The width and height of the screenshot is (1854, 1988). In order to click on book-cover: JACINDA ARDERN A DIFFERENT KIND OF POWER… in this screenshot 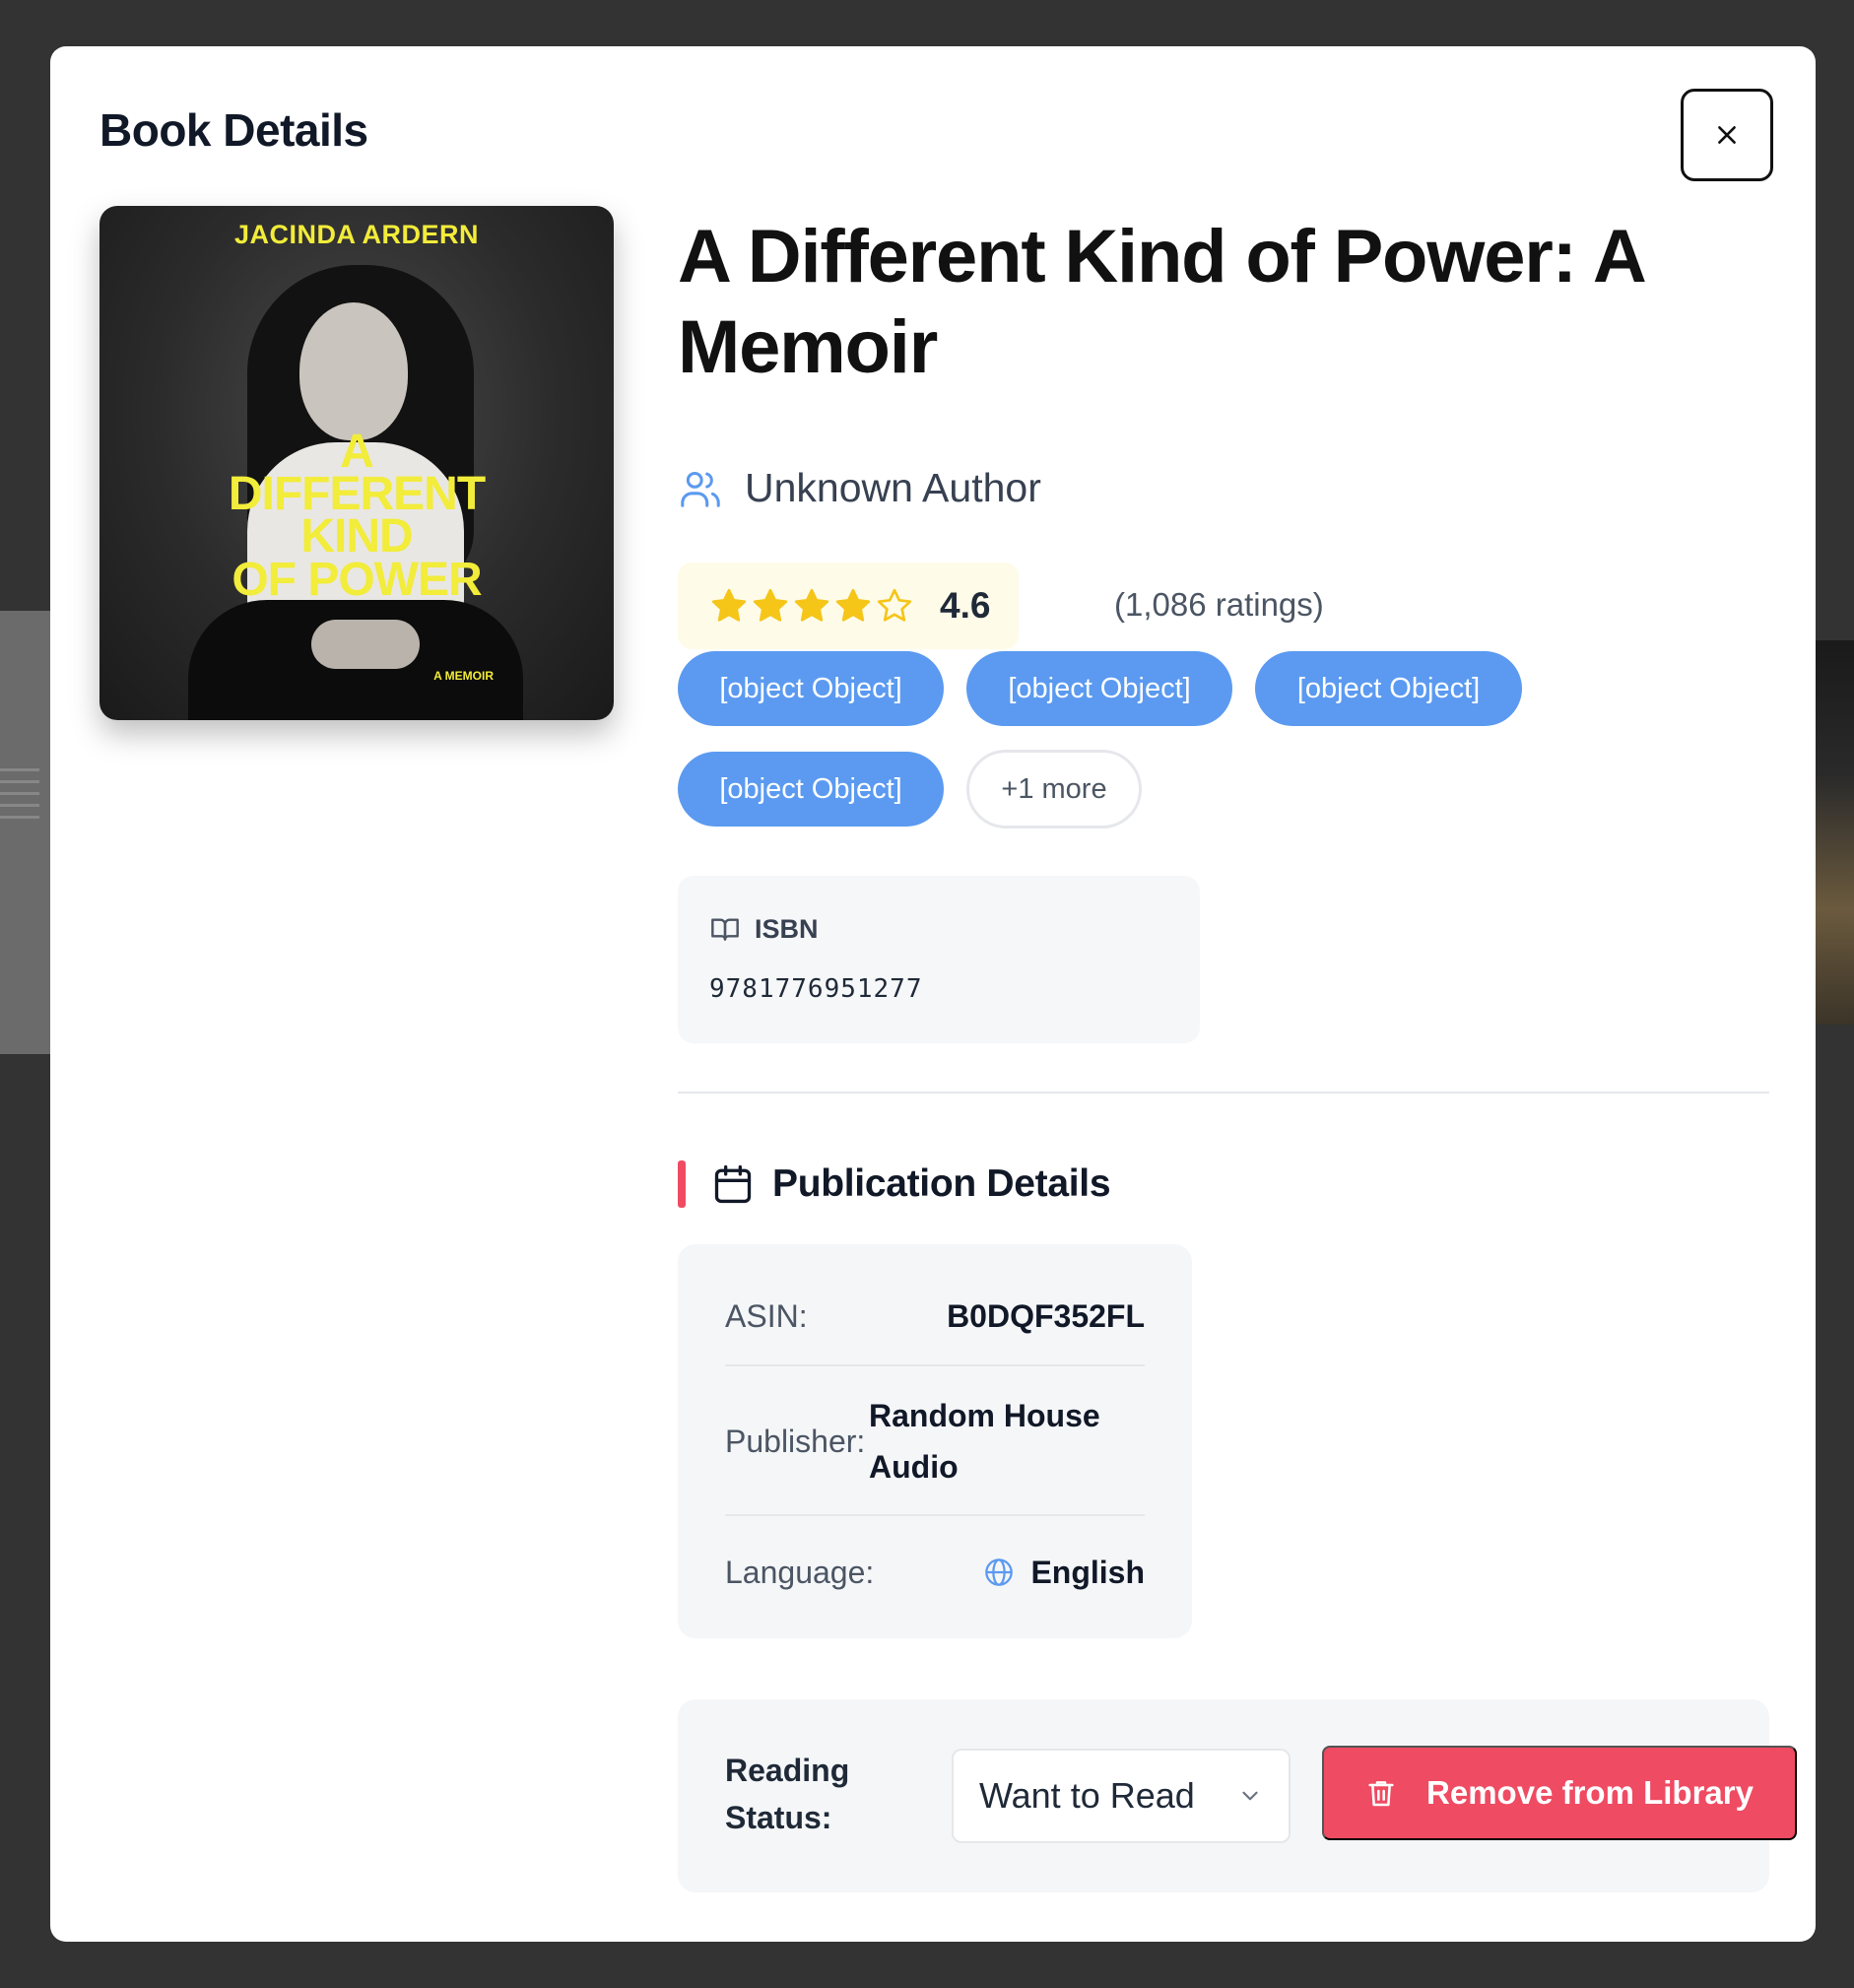, I will do `click(356, 463)`.